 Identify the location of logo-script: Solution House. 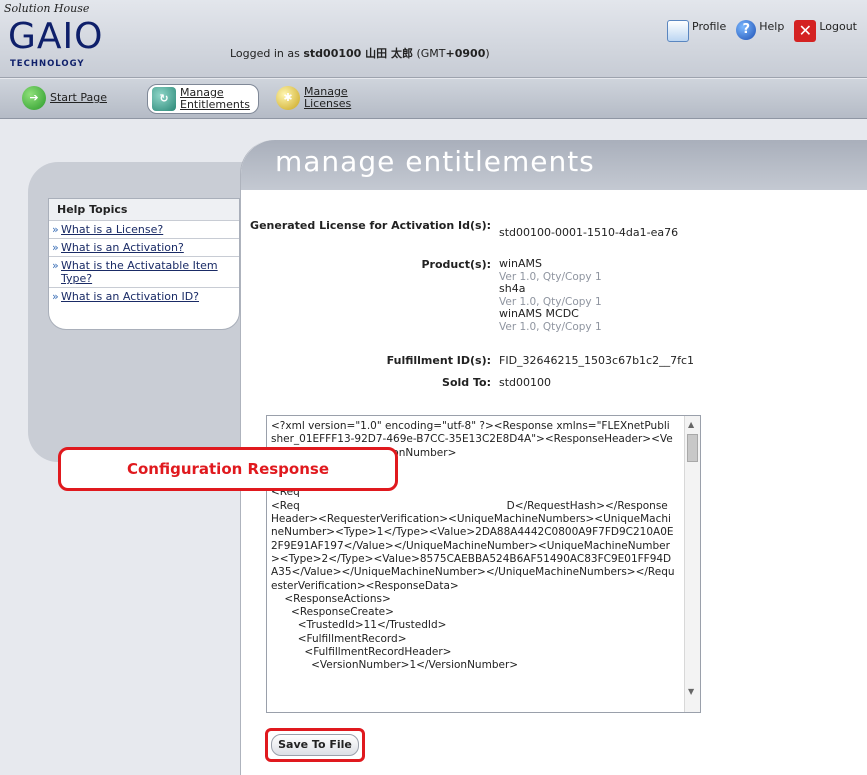
(47, 8).